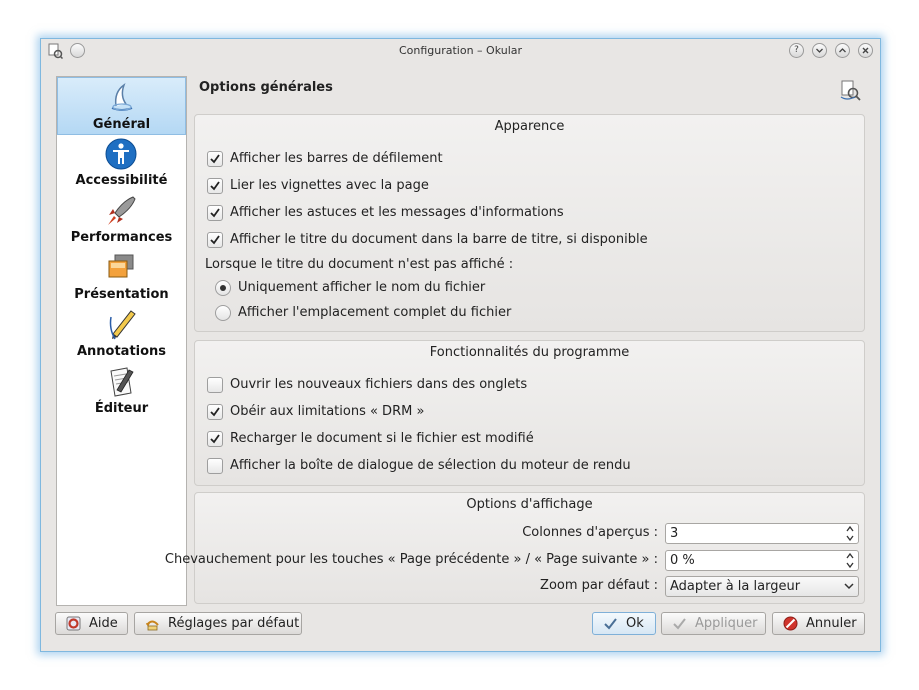 The width and height of the screenshot is (919, 690). I want to click on button-label: Aide, so click(103, 623).